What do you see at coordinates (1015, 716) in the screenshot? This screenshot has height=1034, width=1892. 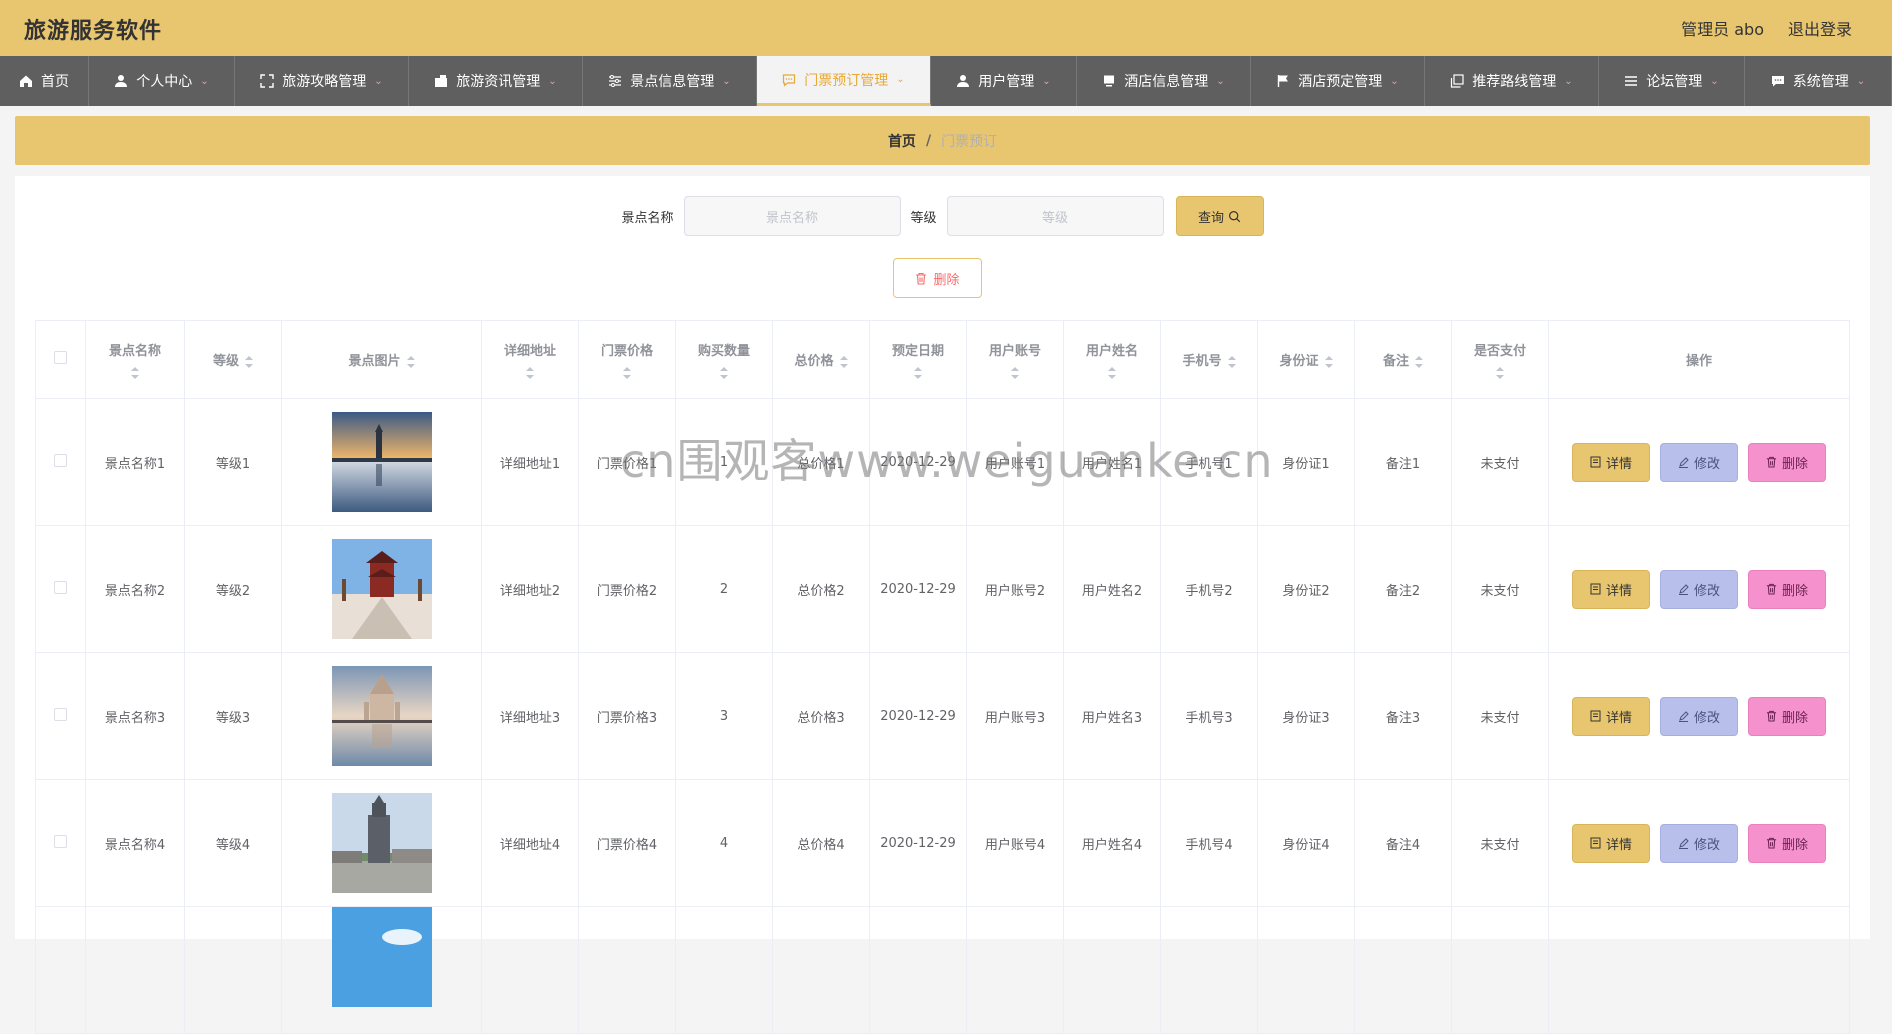 I see `cell-account: 用户账号3` at bounding box center [1015, 716].